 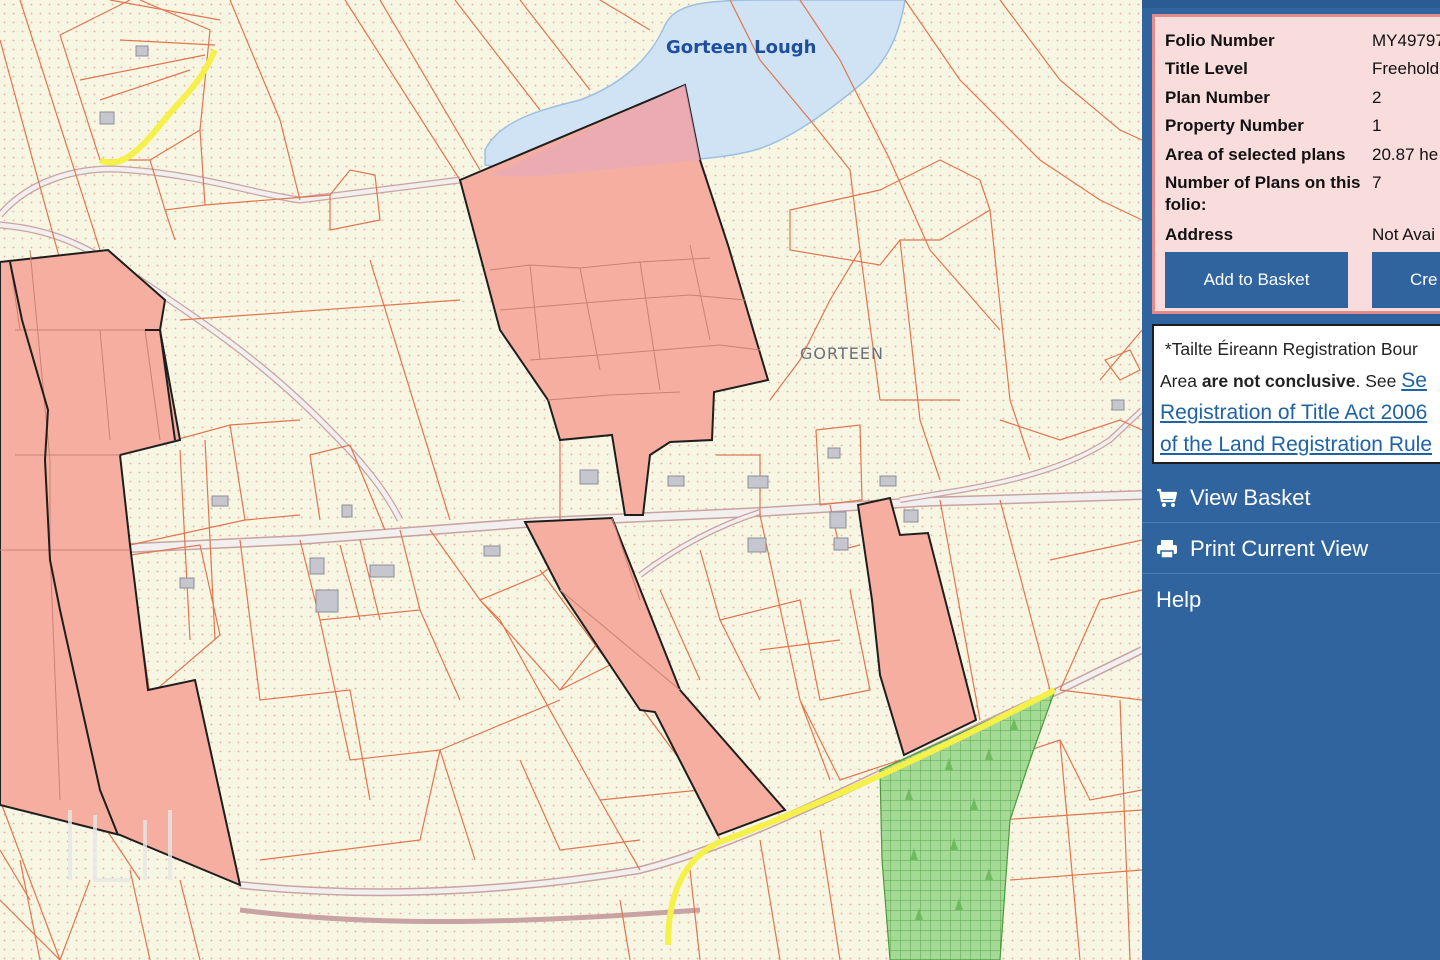 What do you see at coordinates (1255, 154) in the screenshot?
I see `area-label: Area of selected plans` at bounding box center [1255, 154].